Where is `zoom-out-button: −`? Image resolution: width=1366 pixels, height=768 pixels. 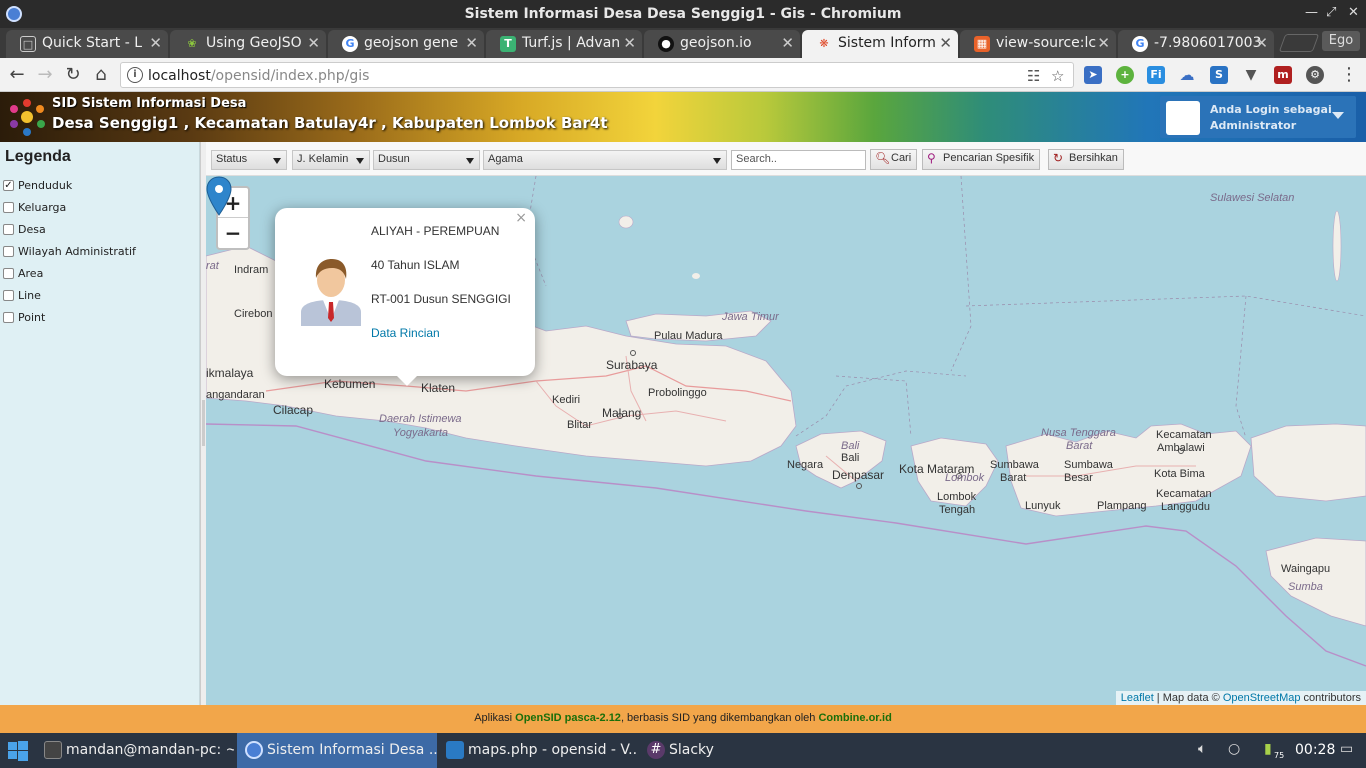
zoom-out-button: − is located at coordinates (233, 233).